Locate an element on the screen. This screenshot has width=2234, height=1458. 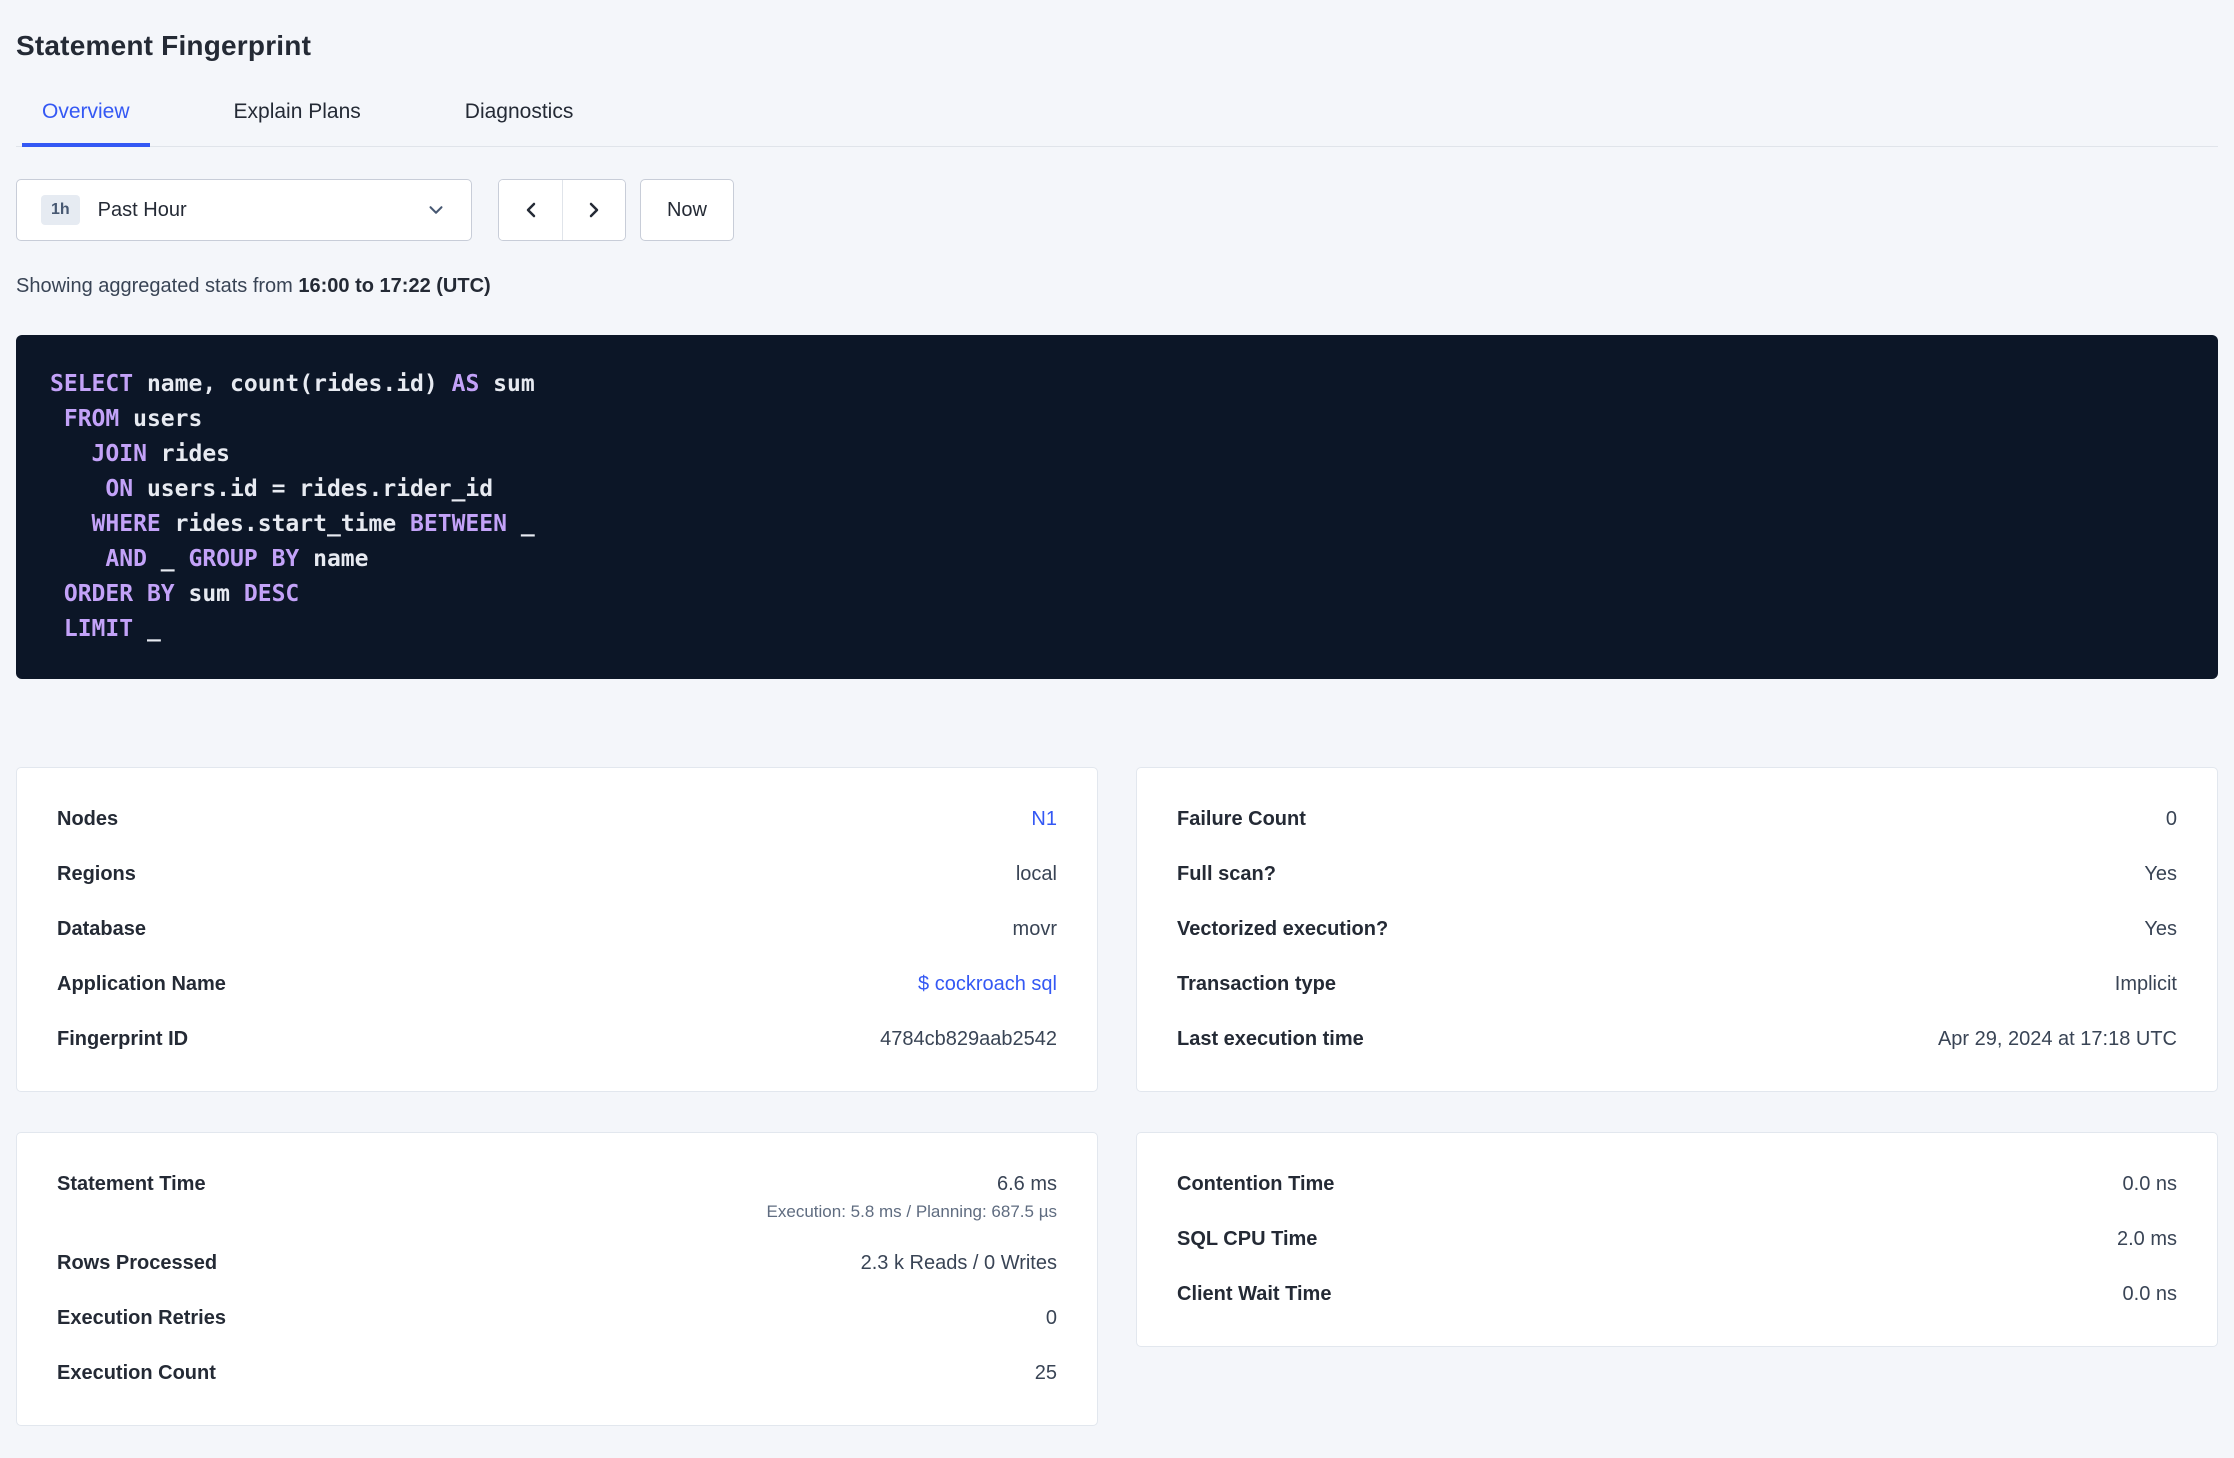
stat-label: Regions is located at coordinates (96, 874).